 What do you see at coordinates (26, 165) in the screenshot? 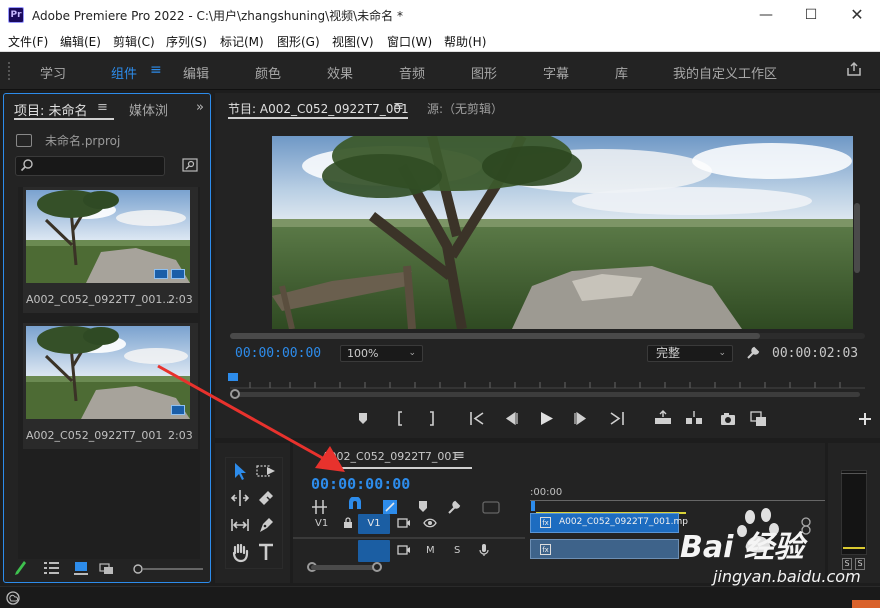
I see `search-icon` at bounding box center [26, 165].